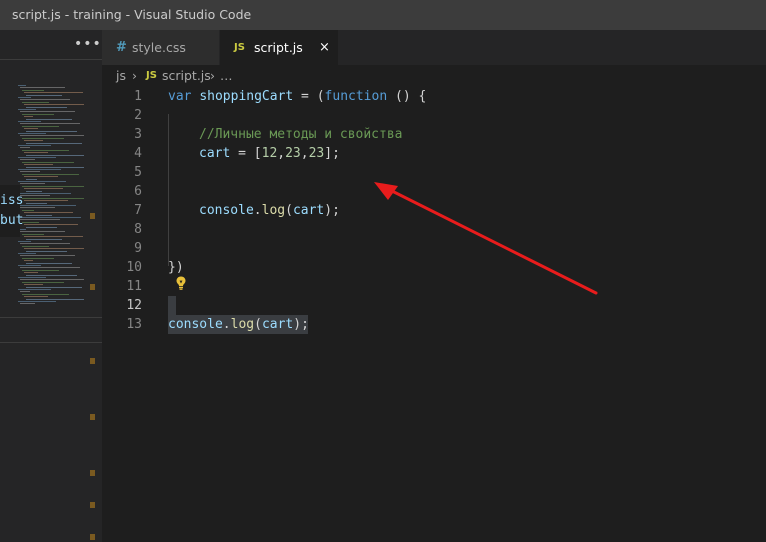 The height and width of the screenshot is (542, 766). What do you see at coordinates (273, 210) in the screenshot?
I see `function-name: log` at bounding box center [273, 210].